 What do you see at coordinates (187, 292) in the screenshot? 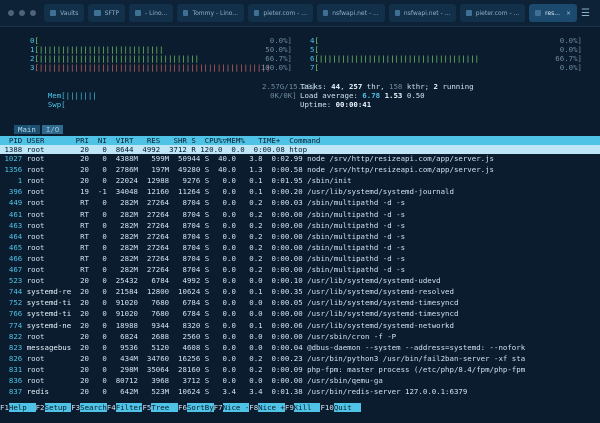
I see `cell-shr: 10624` at bounding box center [187, 292].